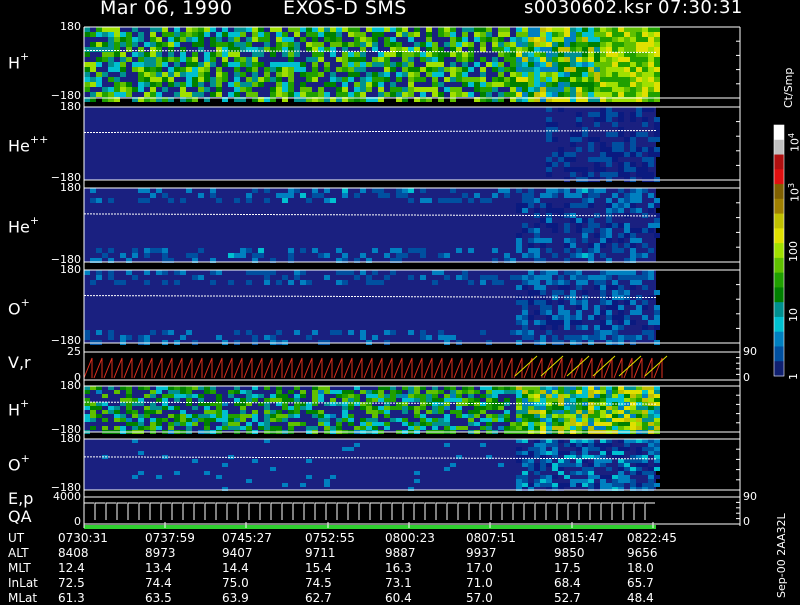 This screenshot has width=800, height=605. What do you see at coordinates (170, 538) in the screenshot?
I see `footer-UT-1: 0737:59` at bounding box center [170, 538].